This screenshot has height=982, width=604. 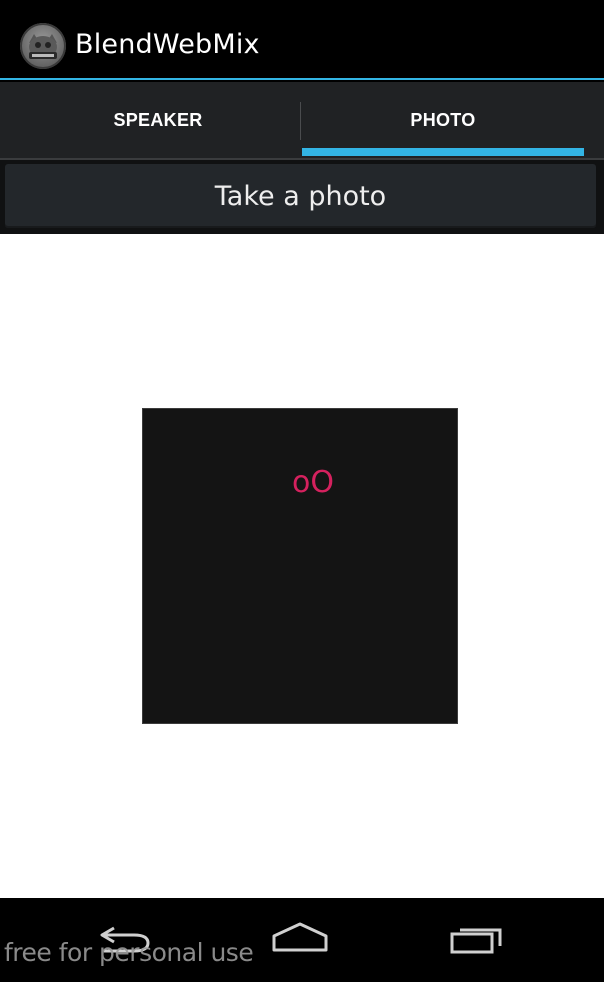 What do you see at coordinates (443, 152) in the screenshot?
I see `selected-tab-indicator` at bounding box center [443, 152].